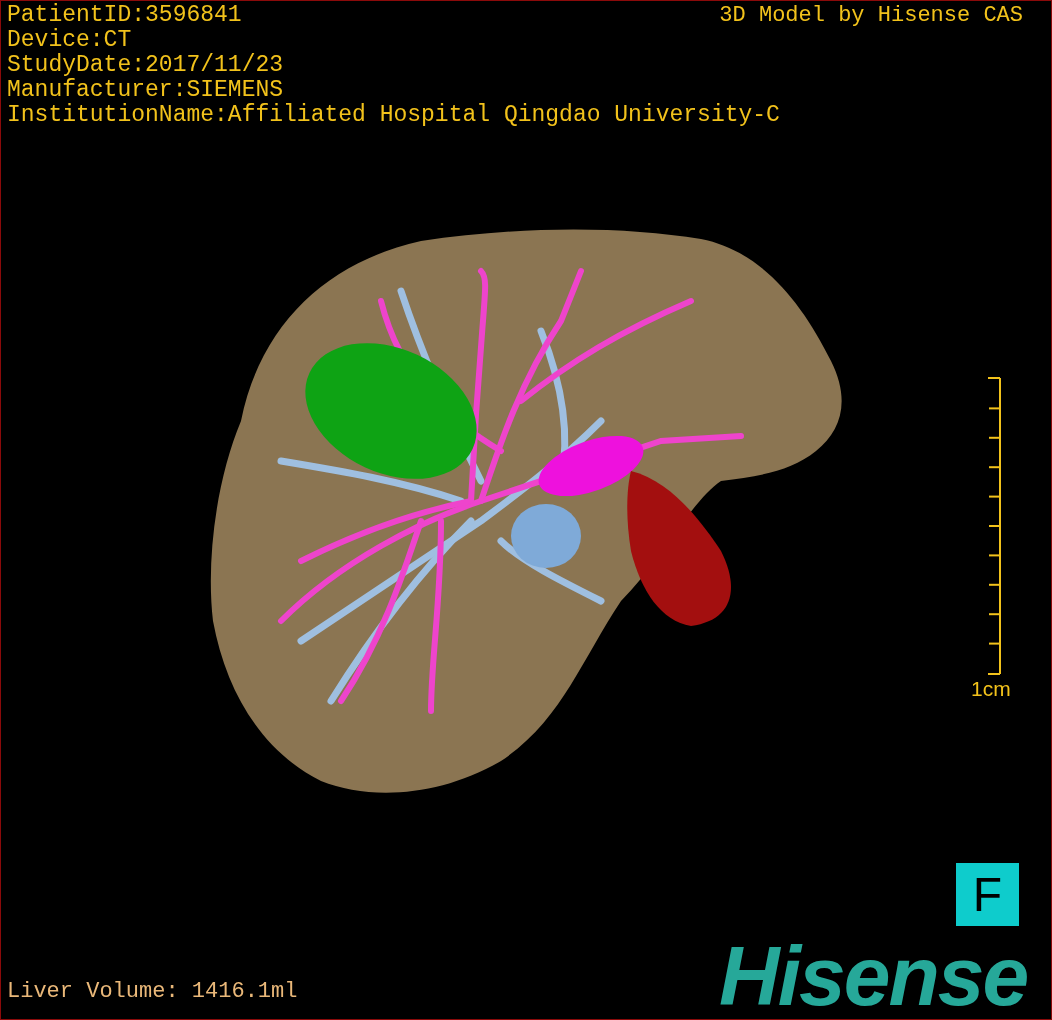  What do you see at coordinates (873, 975) in the screenshot?
I see `logo: Hisense` at bounding box center [873, 975].